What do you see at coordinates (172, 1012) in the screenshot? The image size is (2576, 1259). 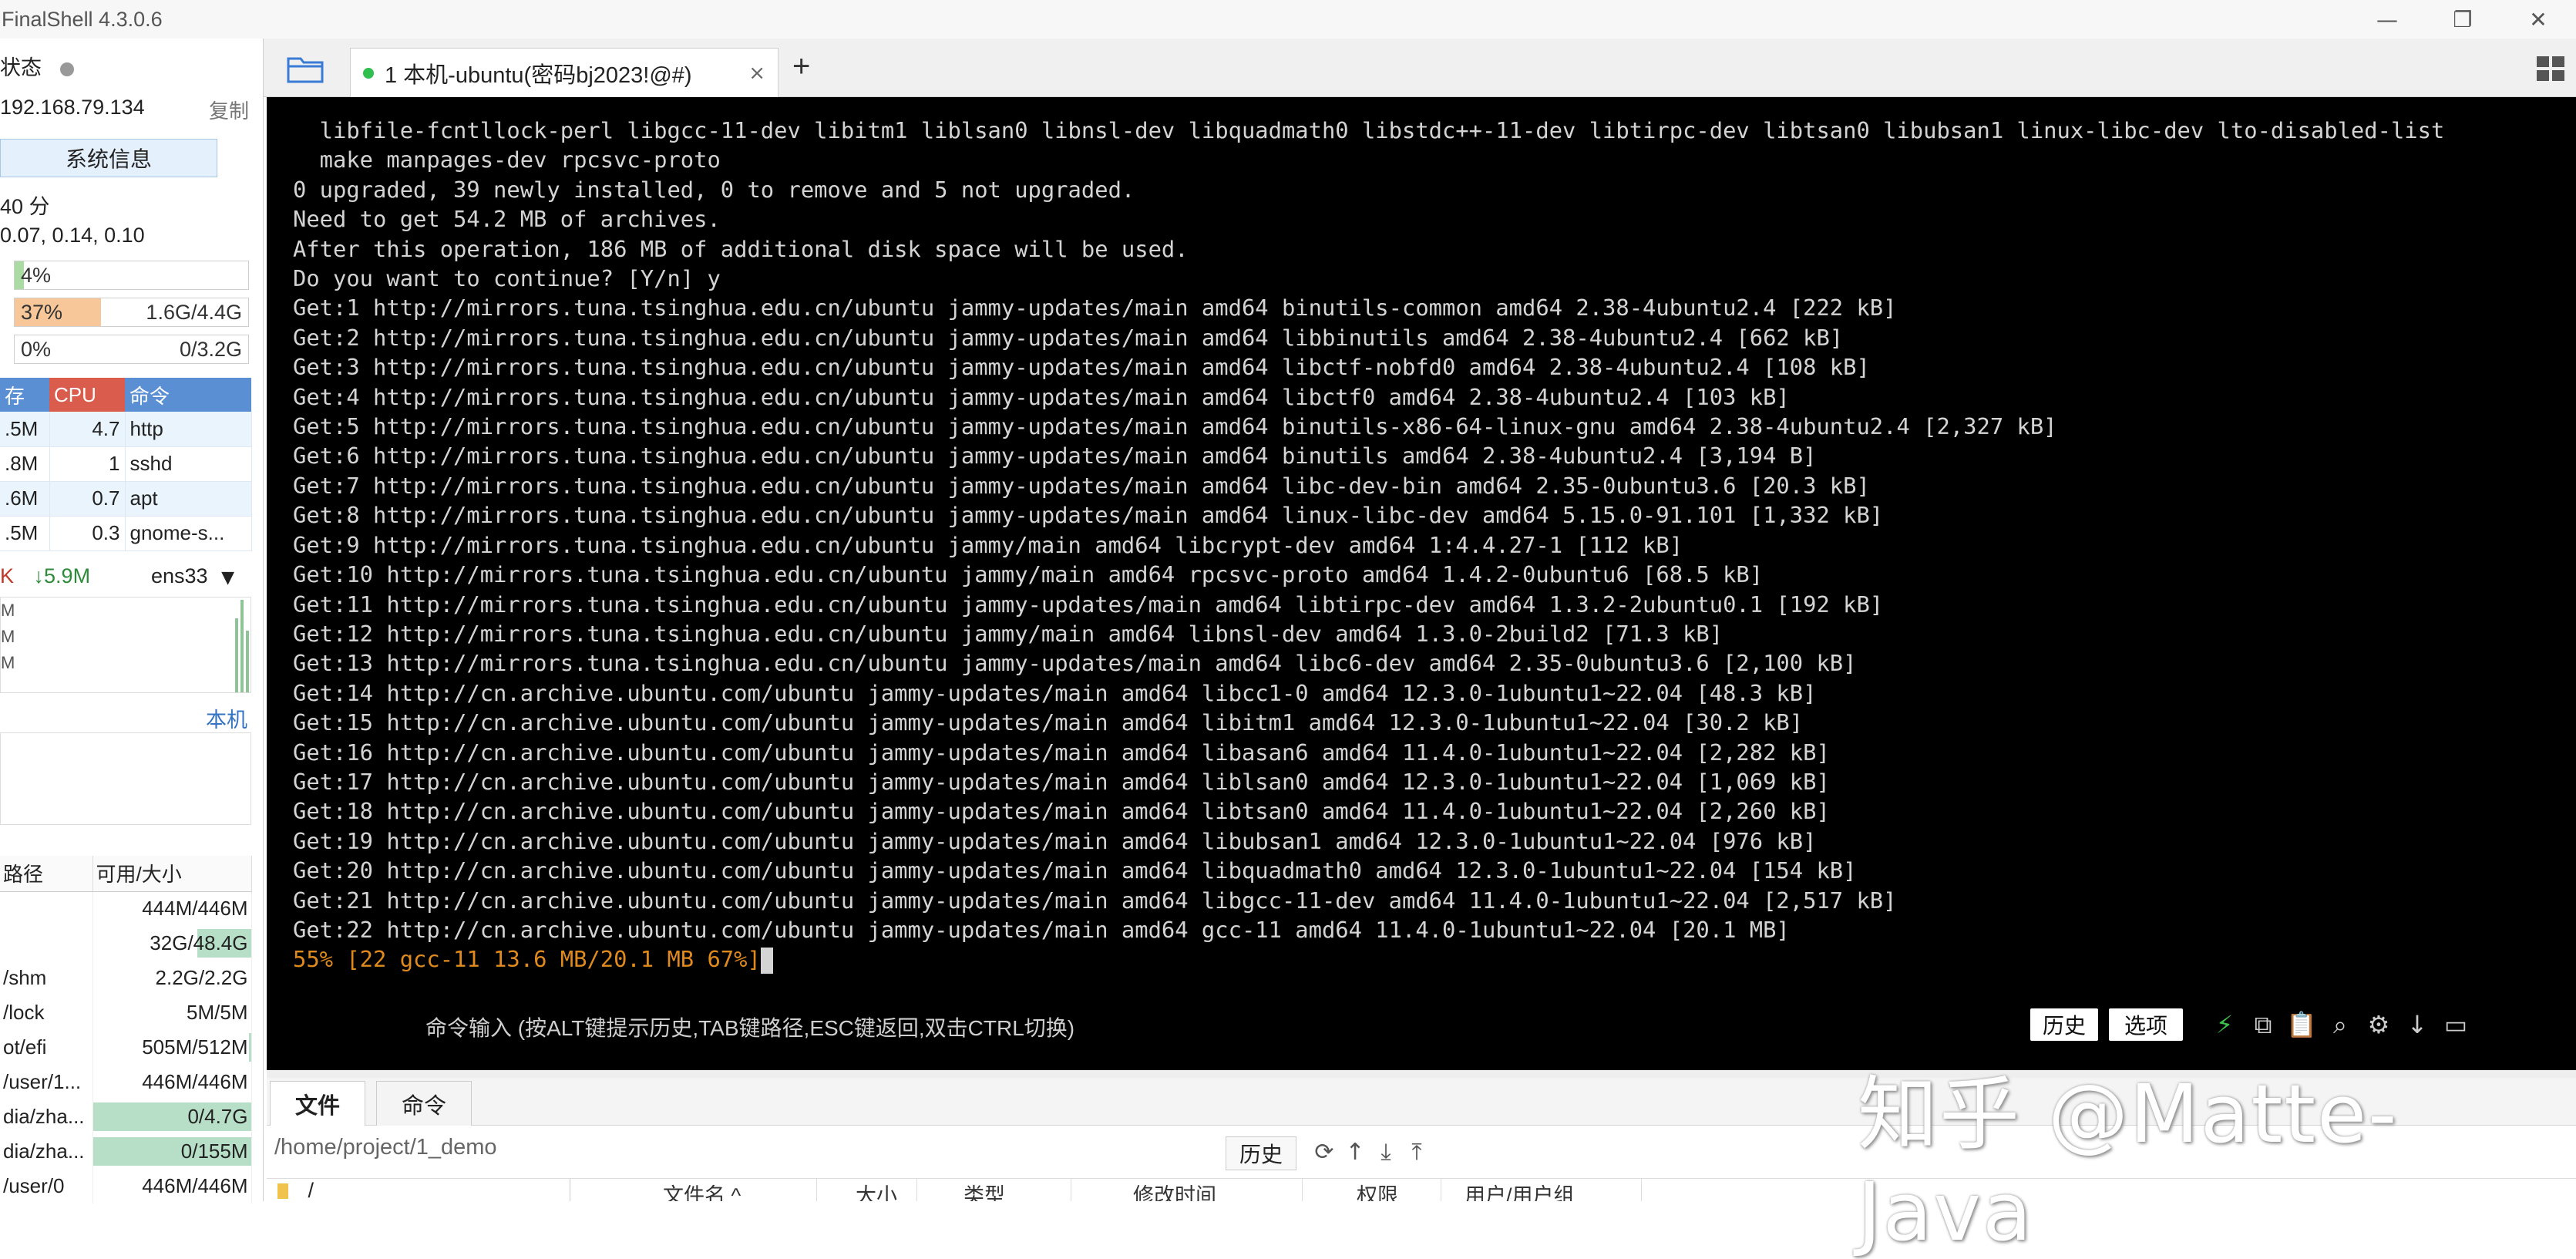 I see `disk-size-cell: 5M/5M` at bounding box center [172, 1012].